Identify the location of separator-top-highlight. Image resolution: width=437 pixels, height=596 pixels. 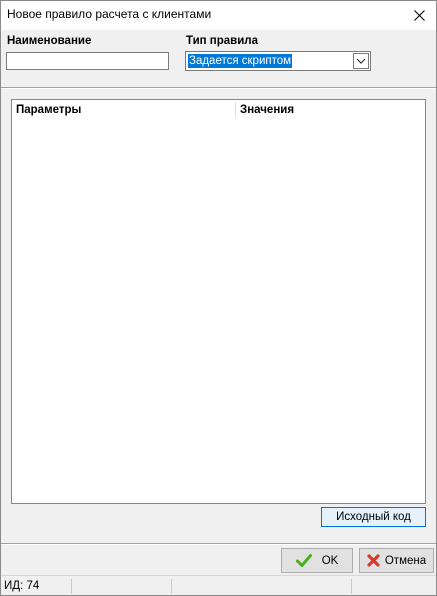
(218, 88).